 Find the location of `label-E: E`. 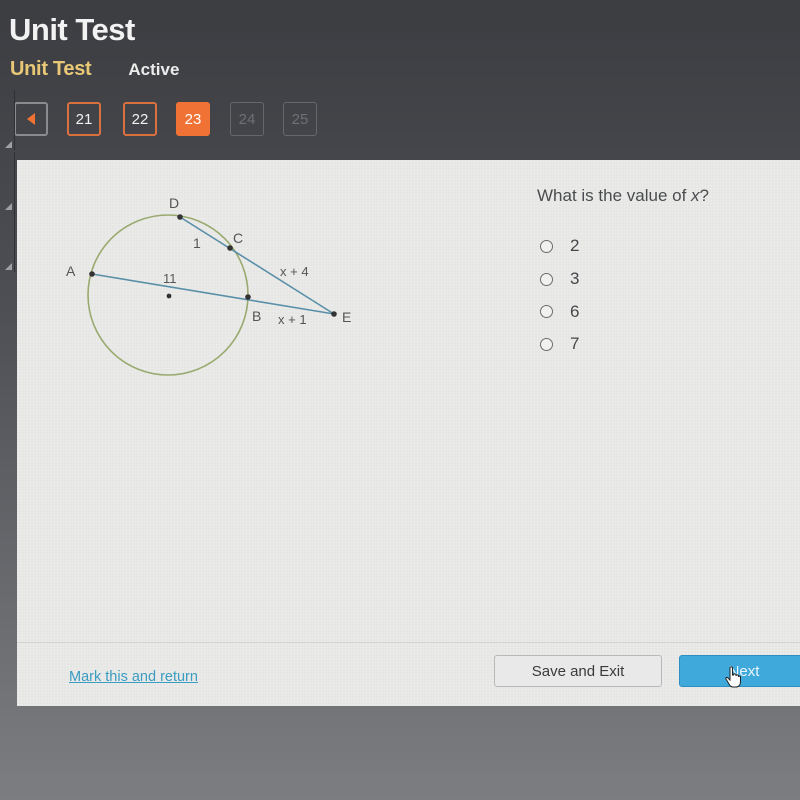

label-E: E is located at coordinates (346, 317).